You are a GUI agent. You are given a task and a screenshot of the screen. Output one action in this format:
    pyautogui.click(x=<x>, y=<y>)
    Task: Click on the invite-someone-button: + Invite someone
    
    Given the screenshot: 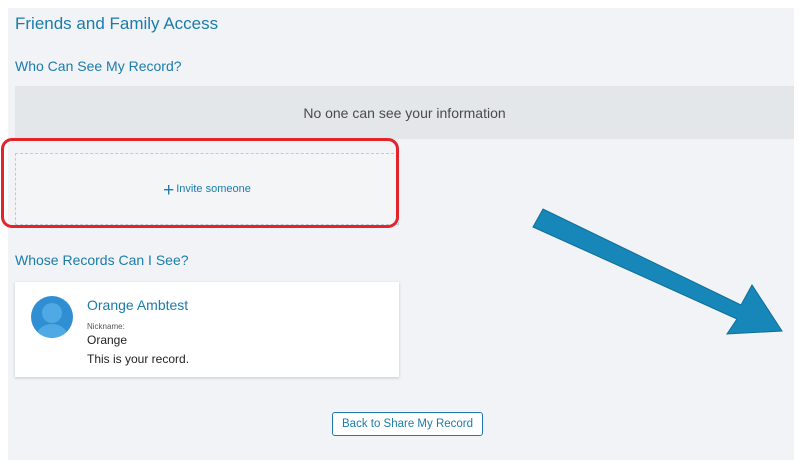 What is the action you would take?
    pyautogui.click(x=207, y=189)
    